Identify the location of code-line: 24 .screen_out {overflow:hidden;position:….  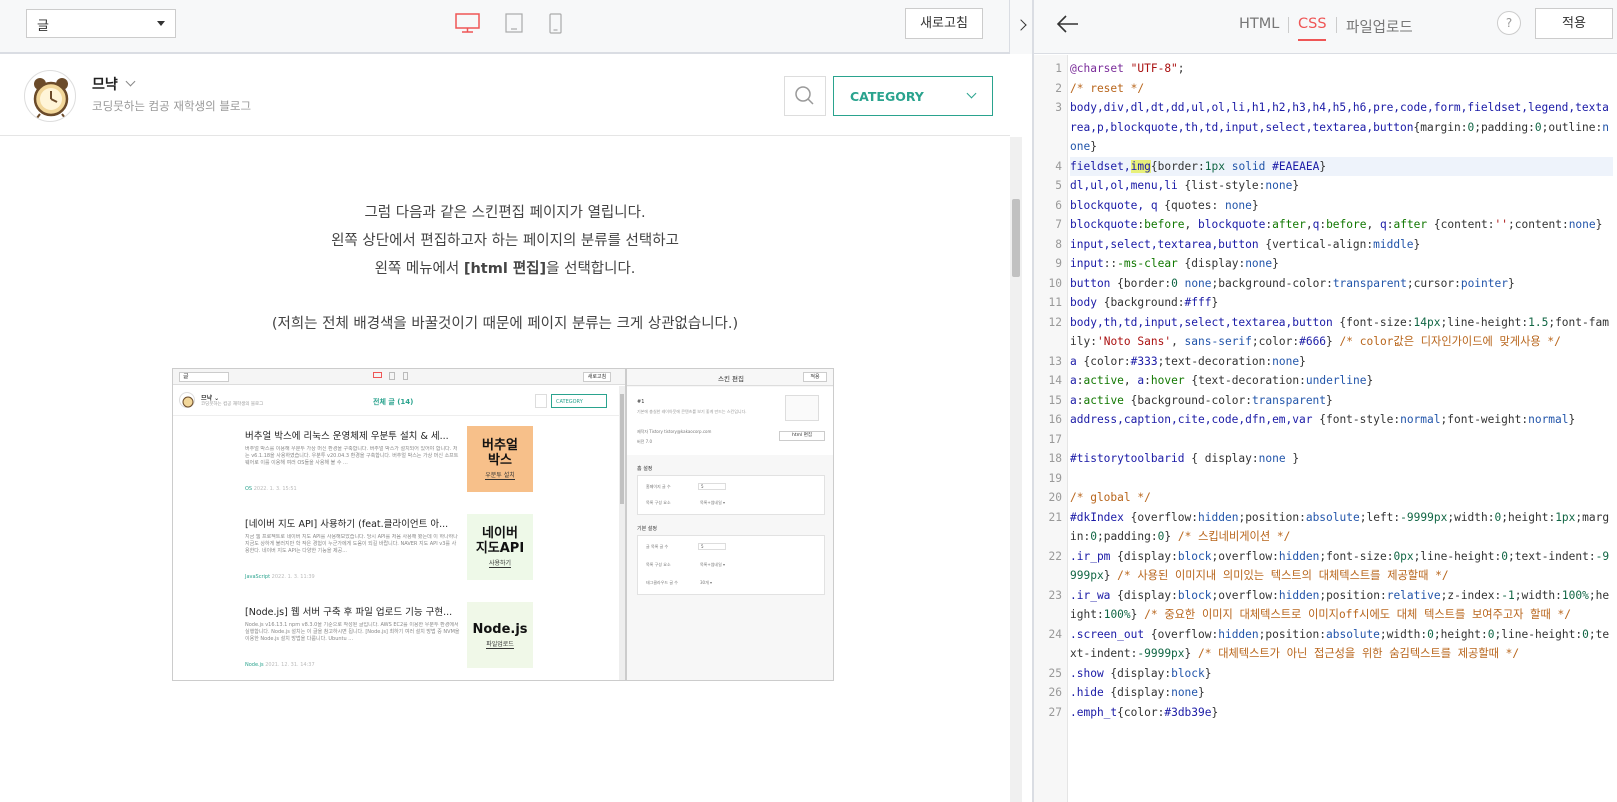
(1331, 644).